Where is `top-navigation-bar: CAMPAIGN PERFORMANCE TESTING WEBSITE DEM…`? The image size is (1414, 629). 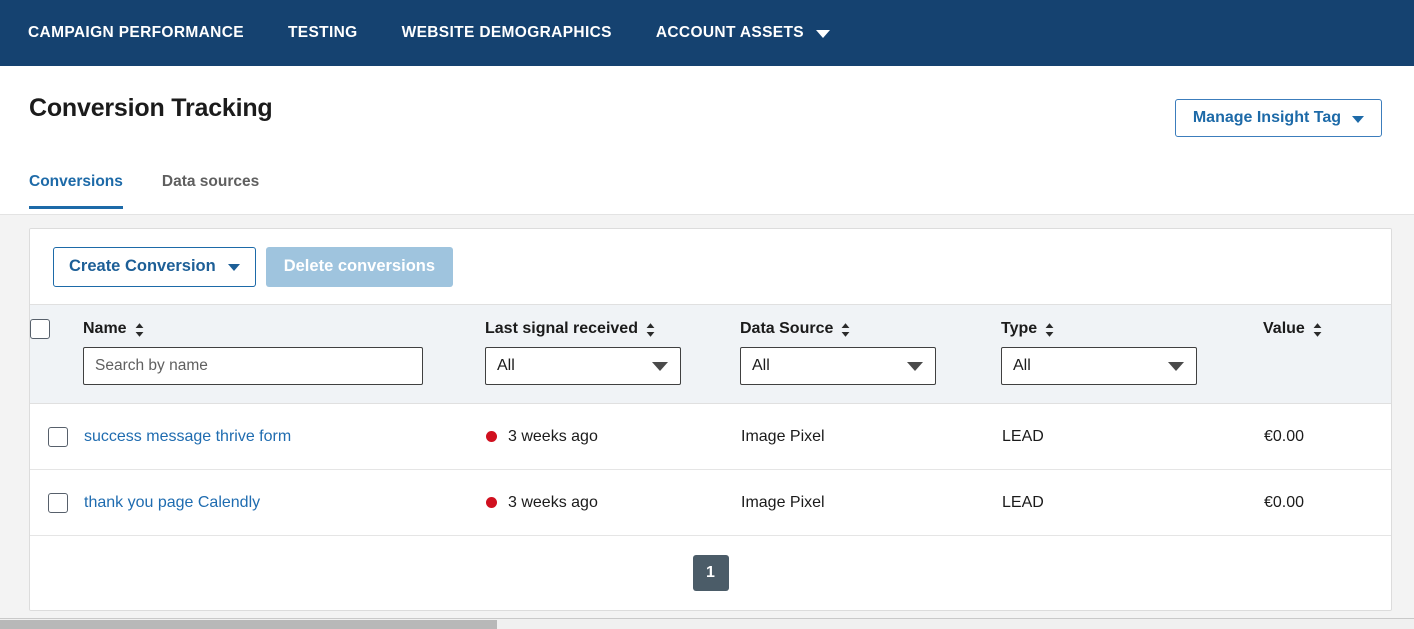 top-navigation-bar: CAMPAIGN PERFORMANCE TESTING WEBSITE DEM… is located at coordinates (707, 33).